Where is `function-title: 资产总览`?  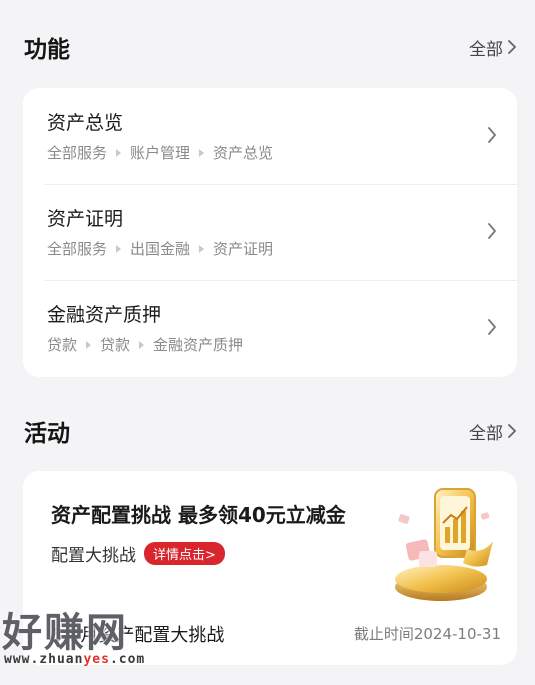 function-title: 资产总览 is located at coordinates (85, 123).